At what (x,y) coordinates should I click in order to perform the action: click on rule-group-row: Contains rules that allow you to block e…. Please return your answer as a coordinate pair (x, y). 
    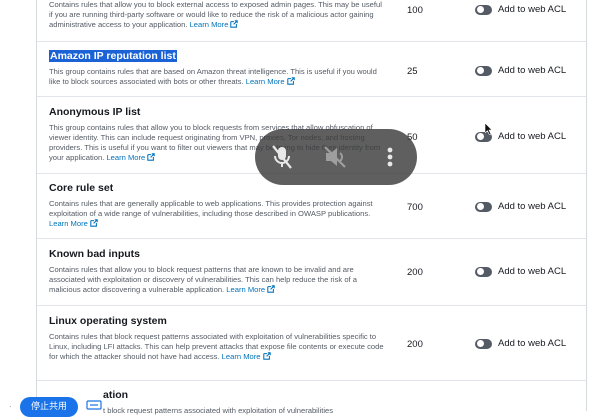
    Looking at the image, I should click on (311, 21).